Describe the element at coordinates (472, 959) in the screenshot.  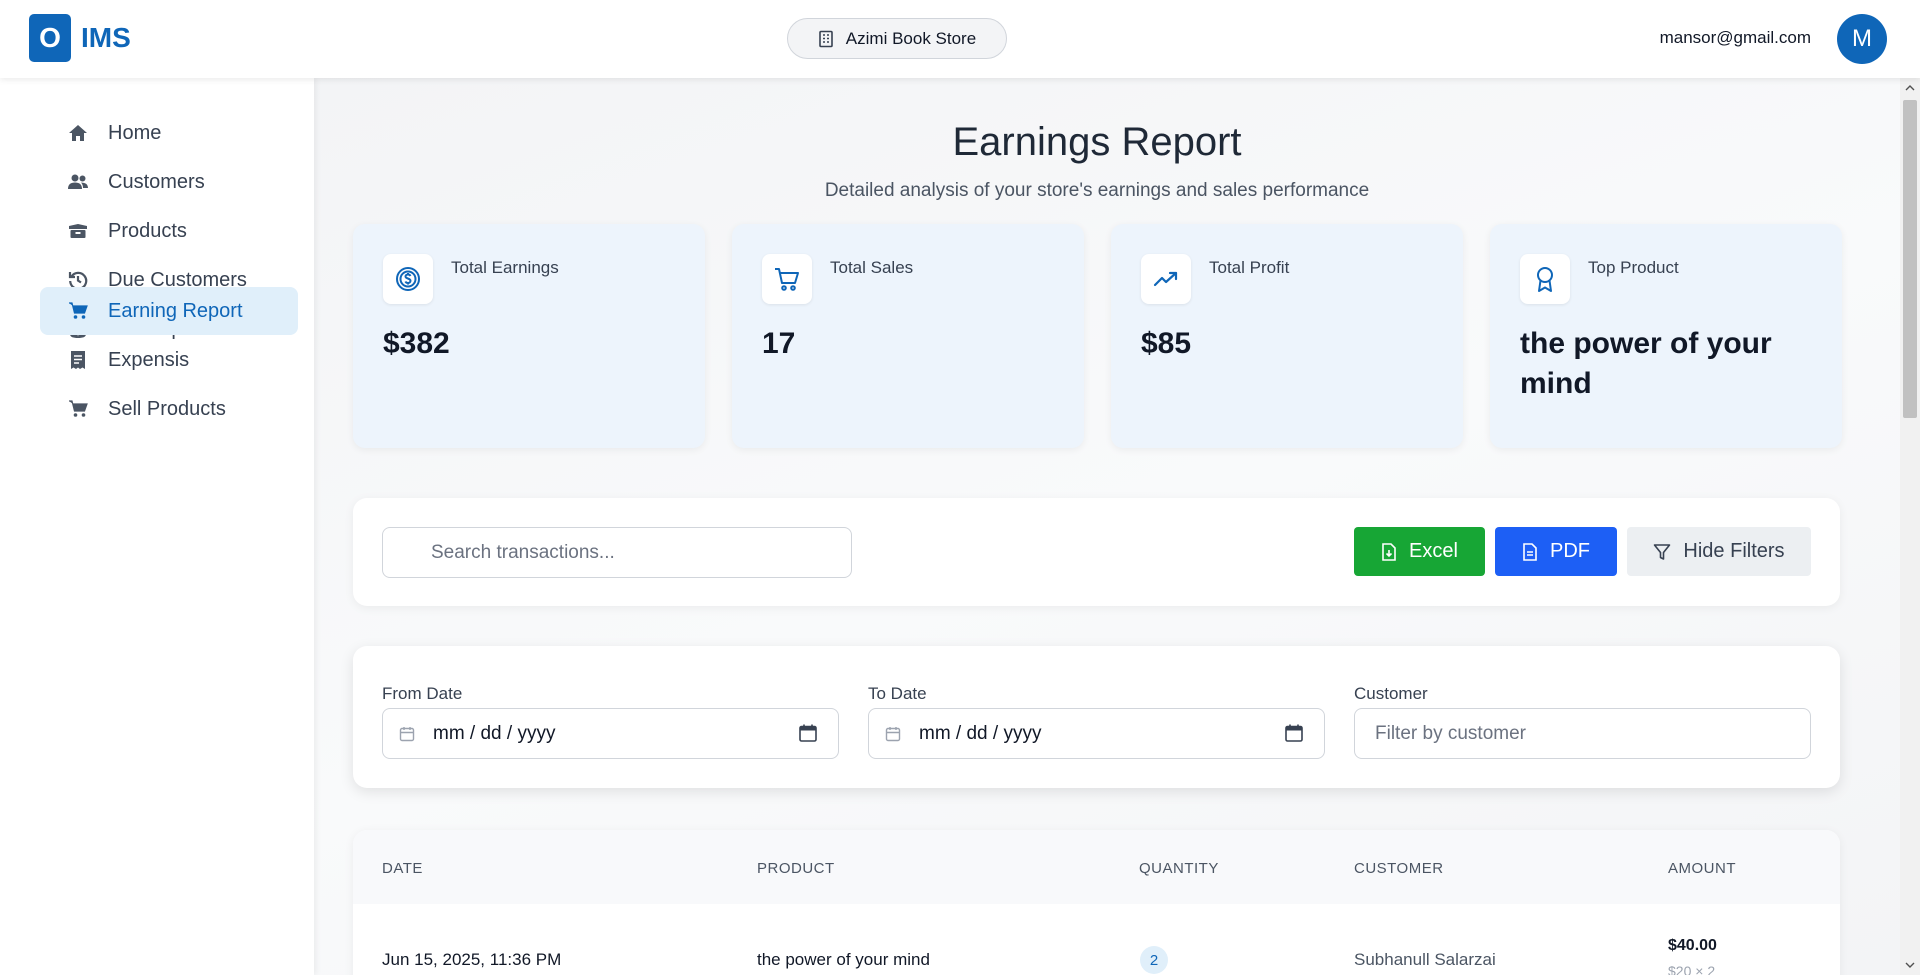
I see `row-date: Jun 15, 2025, 11:36 PM` at that location.